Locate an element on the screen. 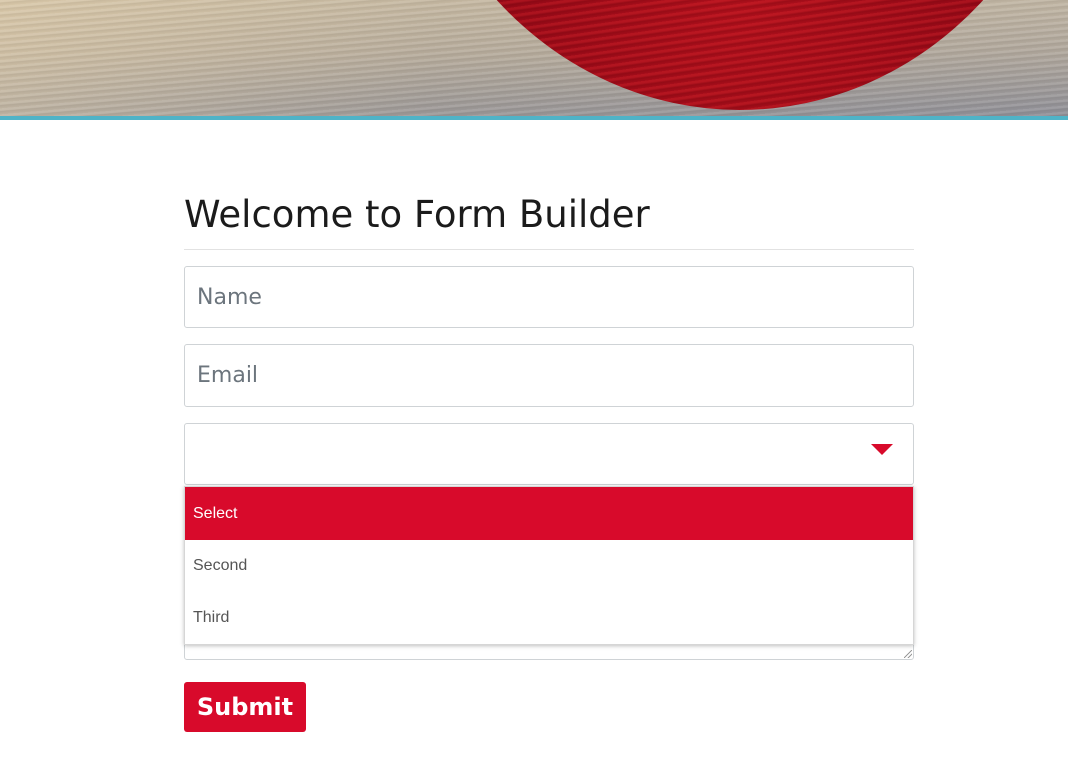 The image size is (1068, 780). select-option-second: Second is located at coordinates (549, 566).